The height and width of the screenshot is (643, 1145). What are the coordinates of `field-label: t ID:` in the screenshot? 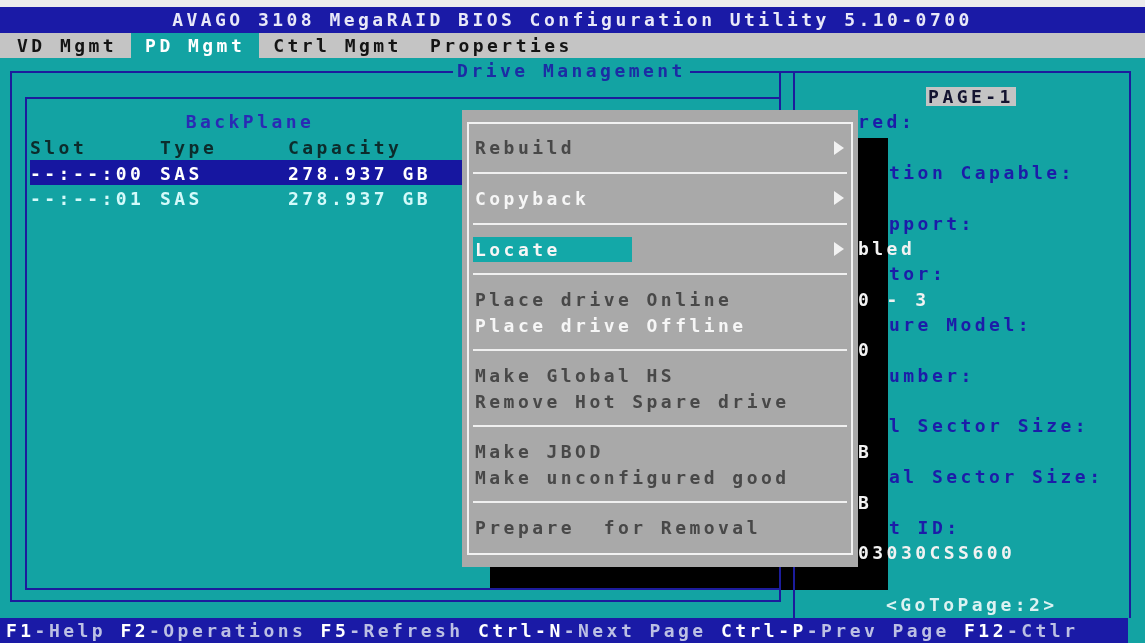 It's located at (925, 527).